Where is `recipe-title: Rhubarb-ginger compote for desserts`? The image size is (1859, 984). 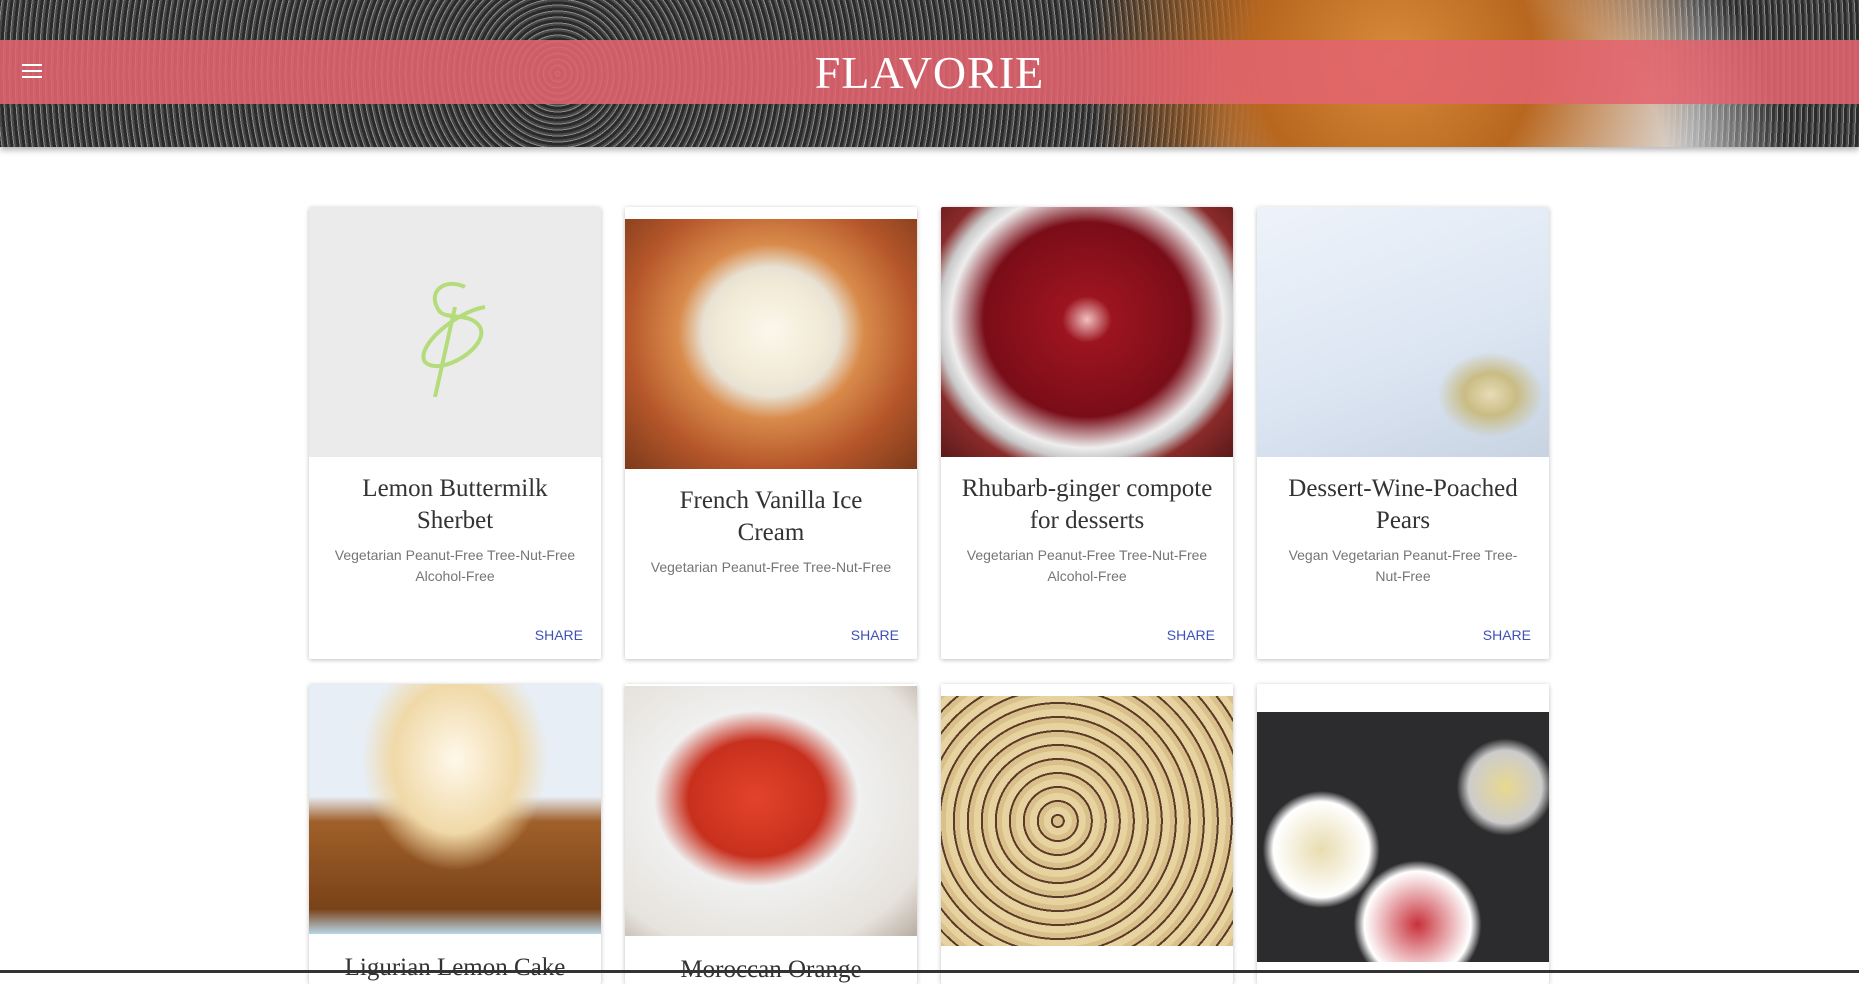 recipe-title: Rhubarb-ginger compote for desserts is located at coordinates (1087, 497).